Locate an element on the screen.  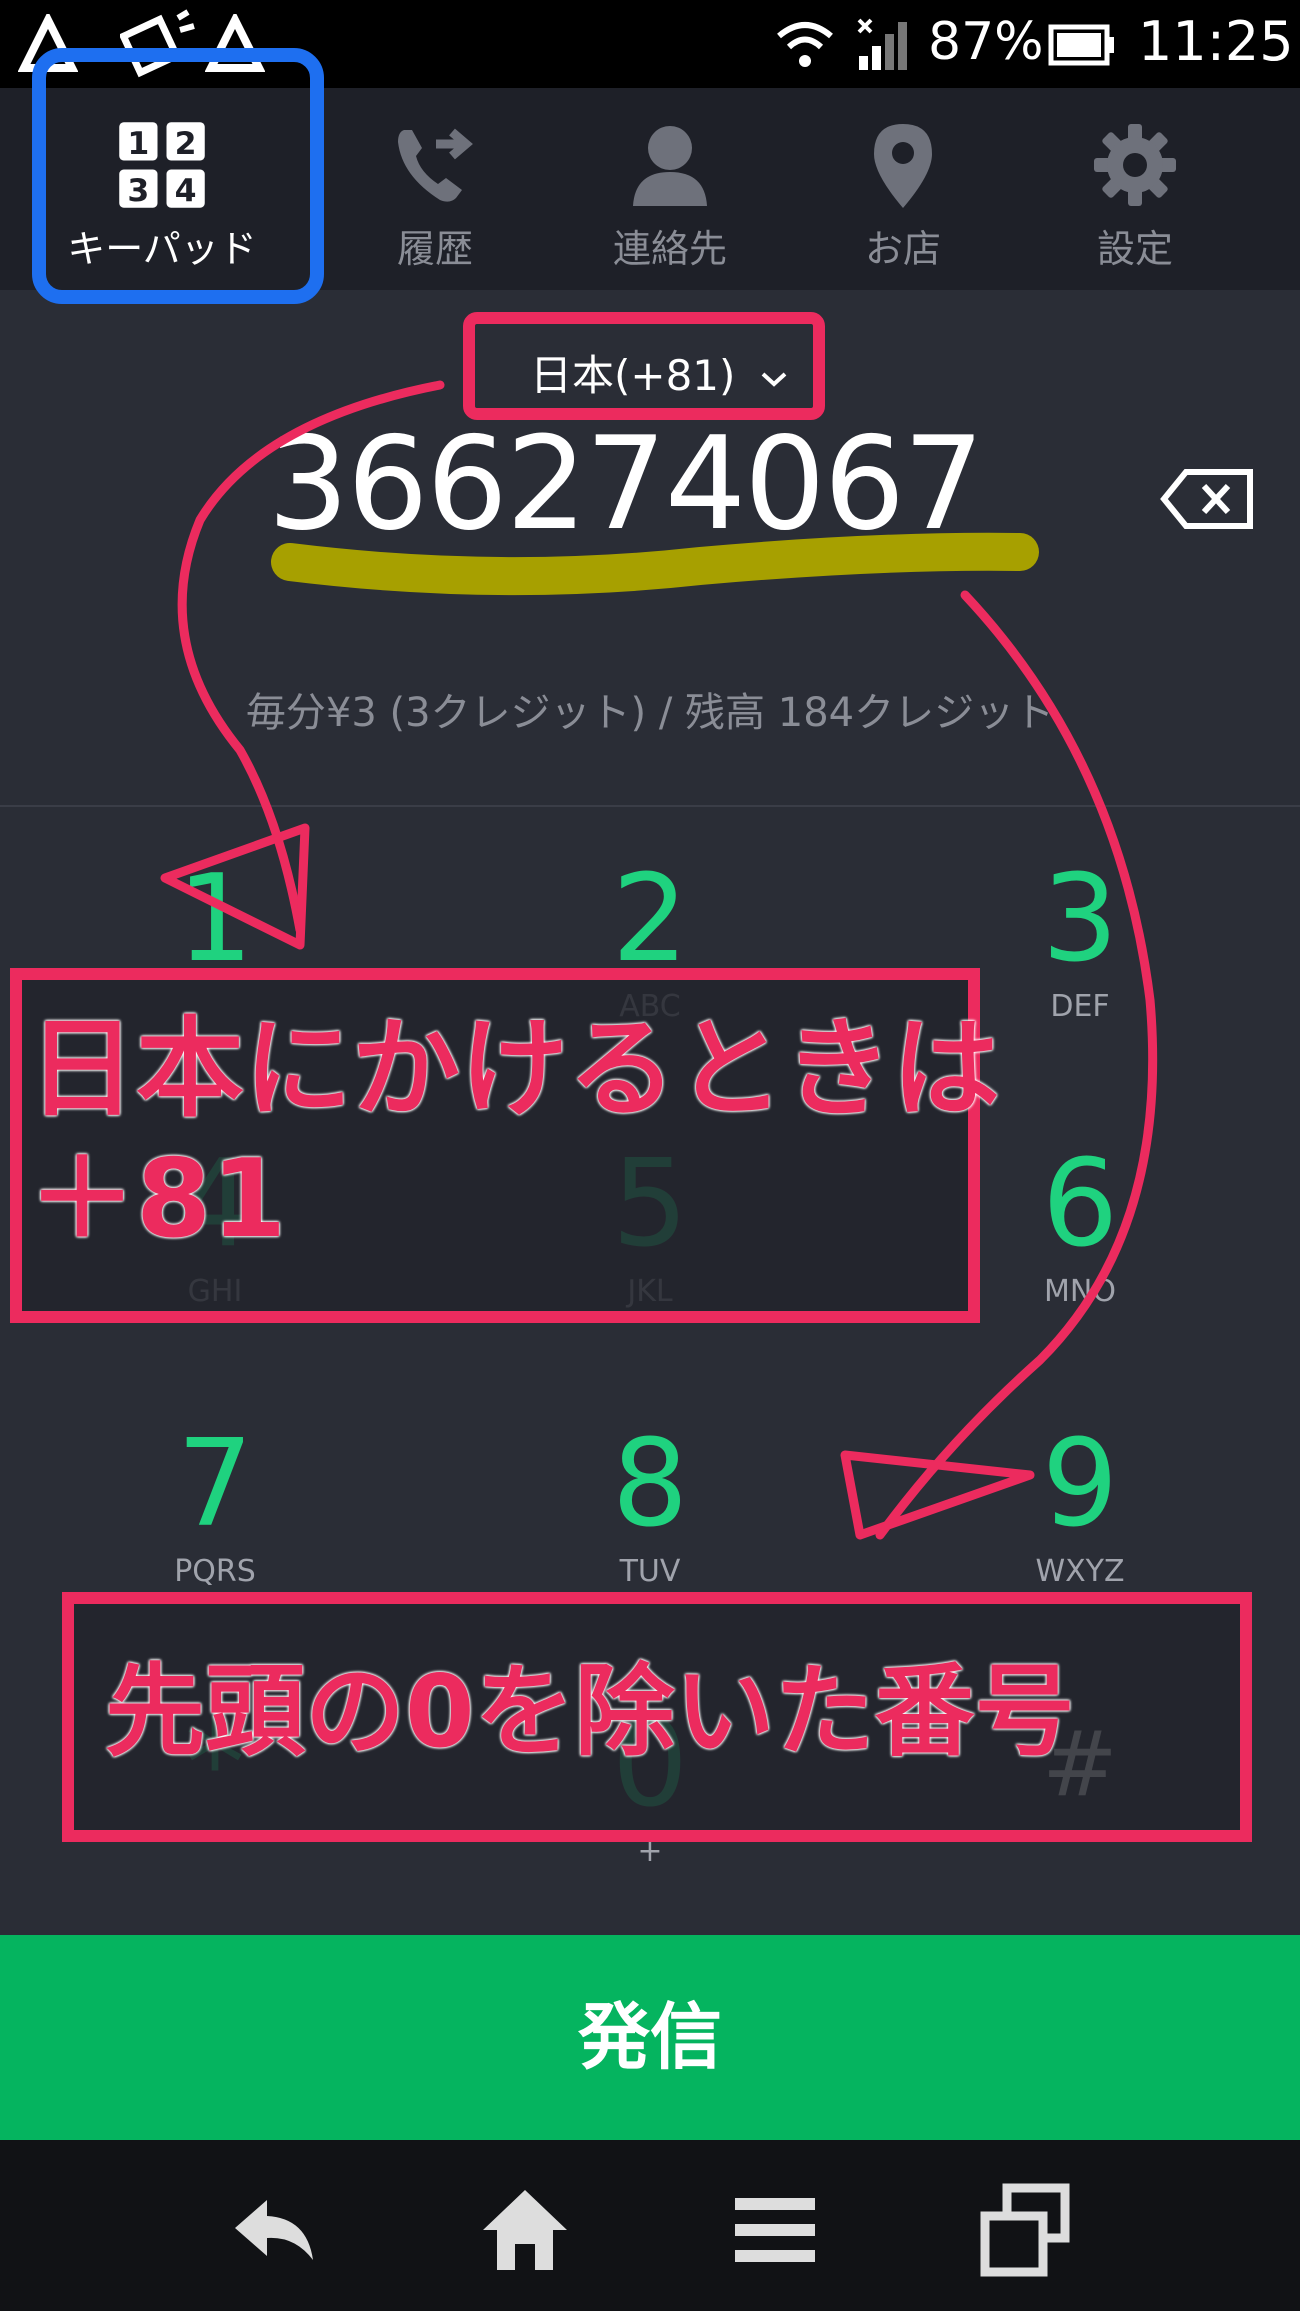
key-3: 3 DEF is located at coordinates (1080, 965).